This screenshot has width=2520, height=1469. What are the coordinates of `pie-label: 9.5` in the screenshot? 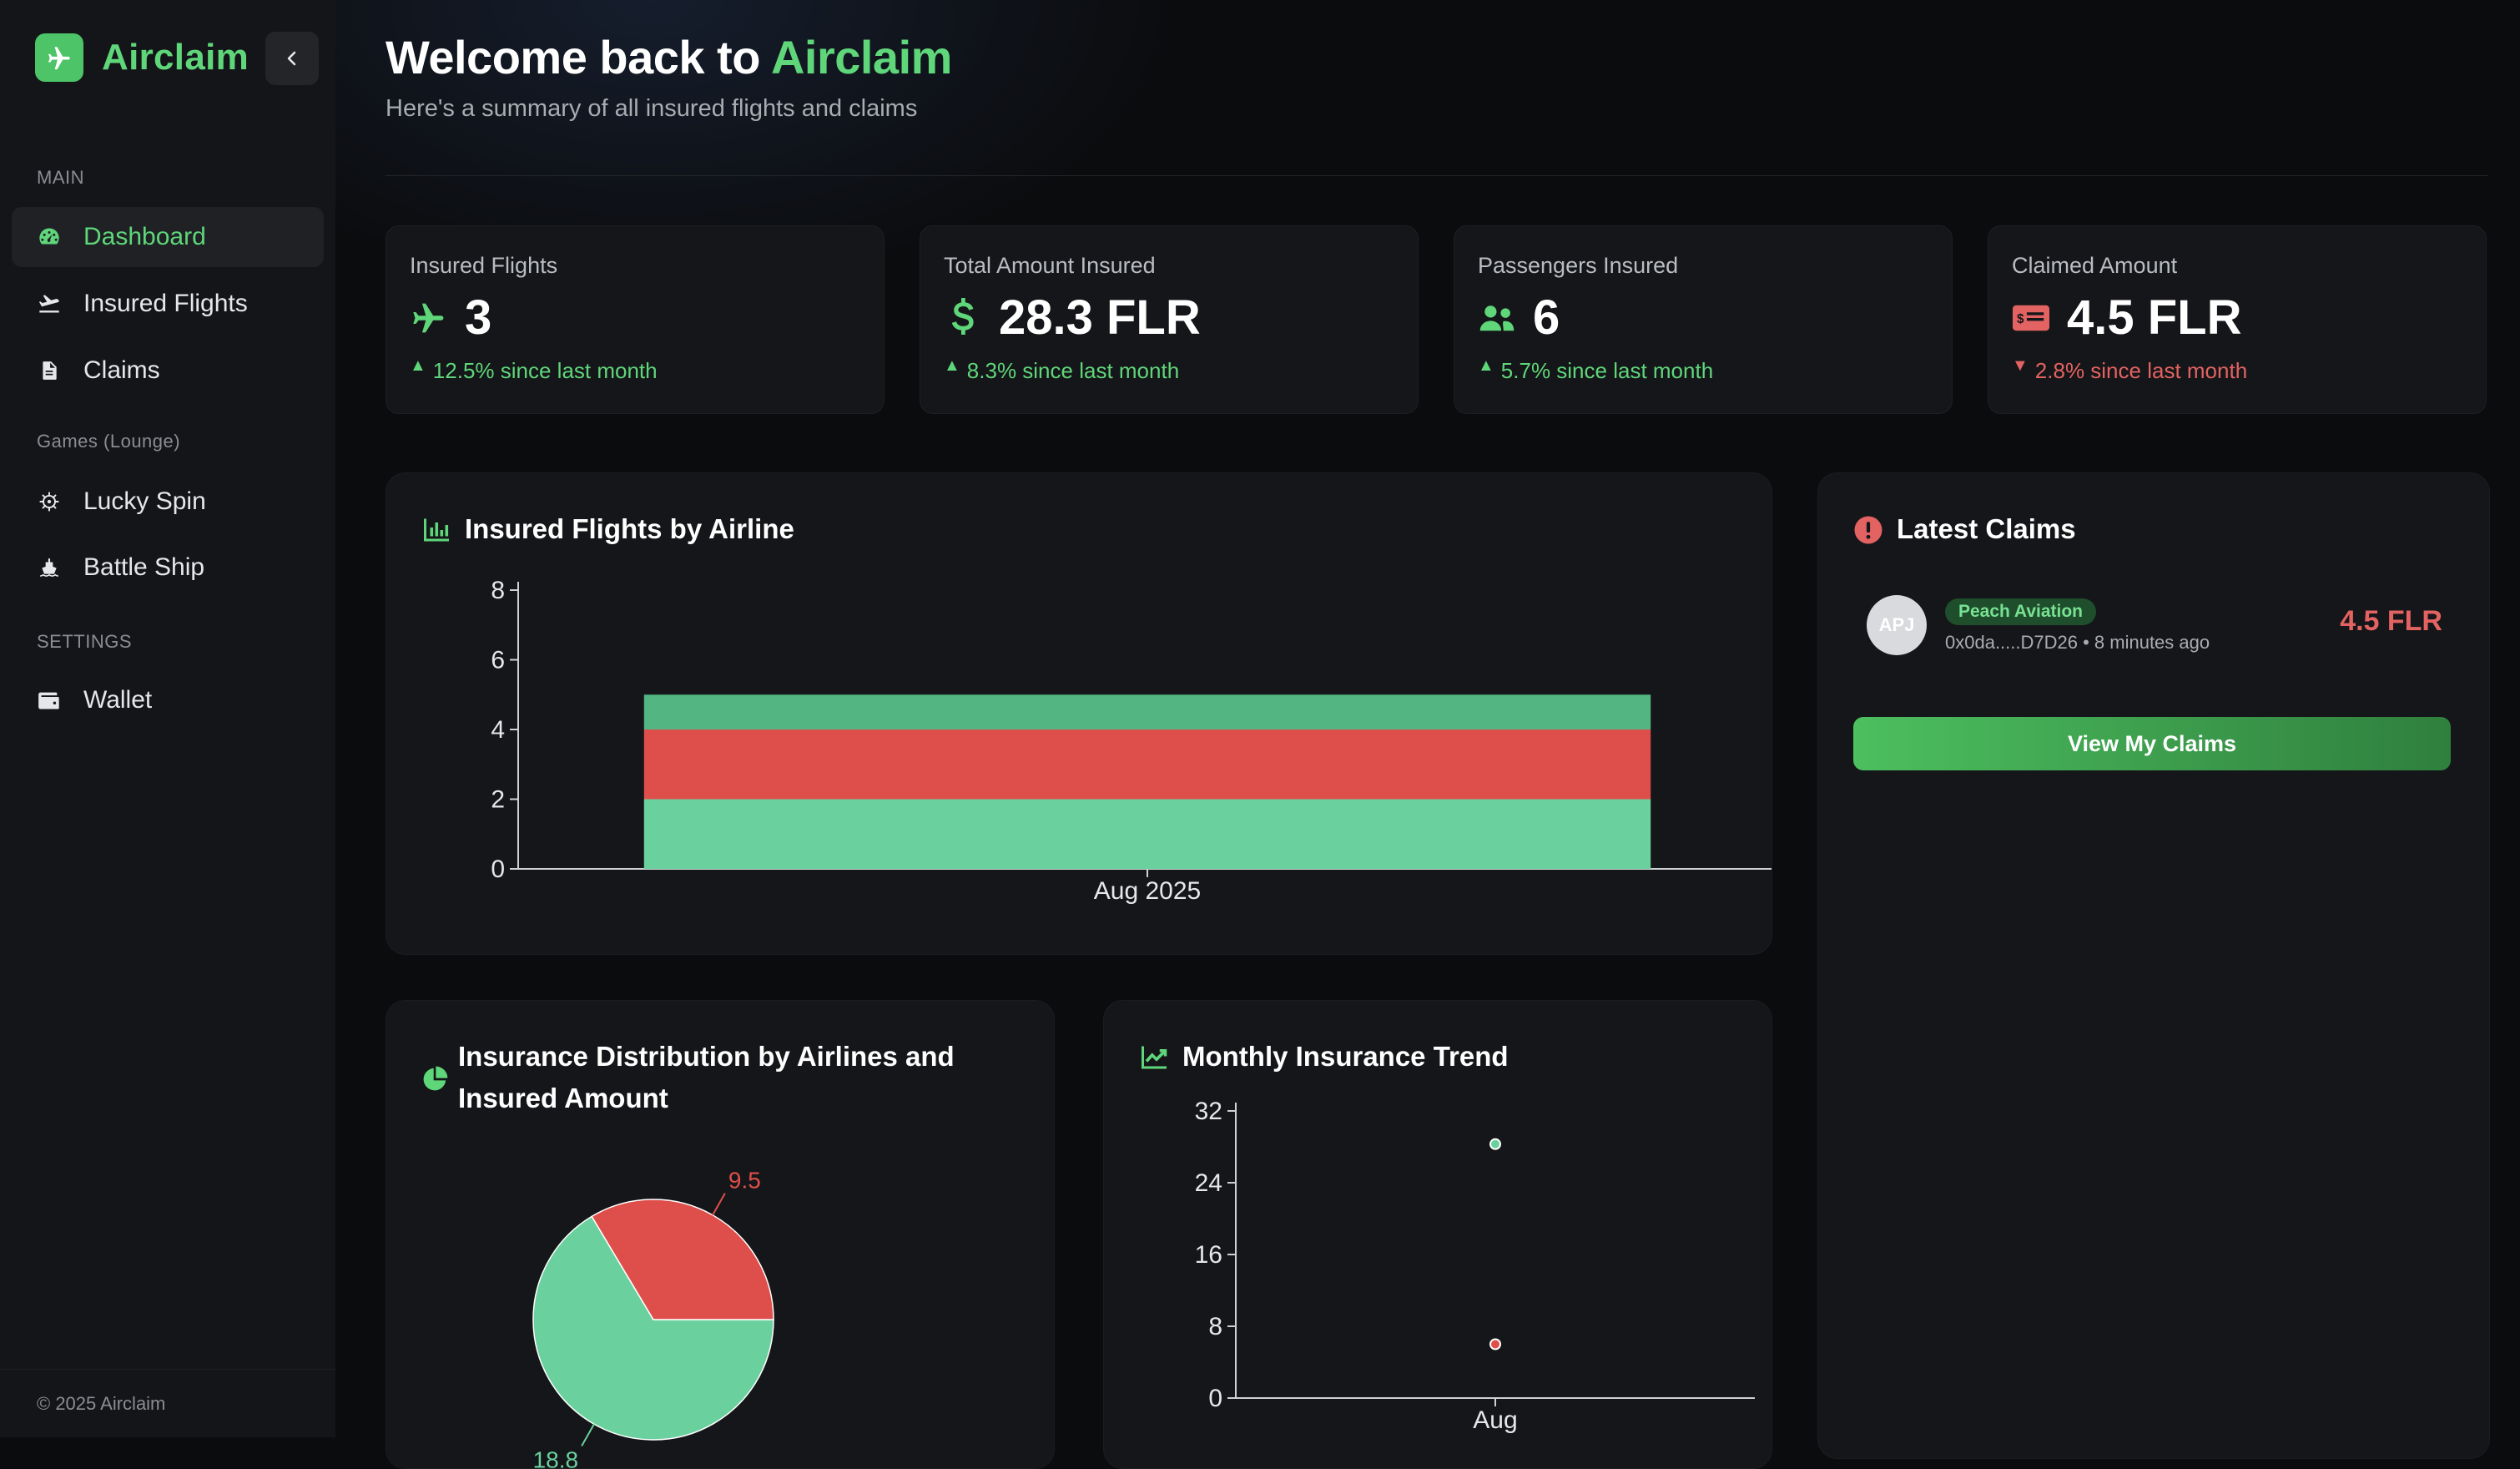 It's located at (744, 1181).